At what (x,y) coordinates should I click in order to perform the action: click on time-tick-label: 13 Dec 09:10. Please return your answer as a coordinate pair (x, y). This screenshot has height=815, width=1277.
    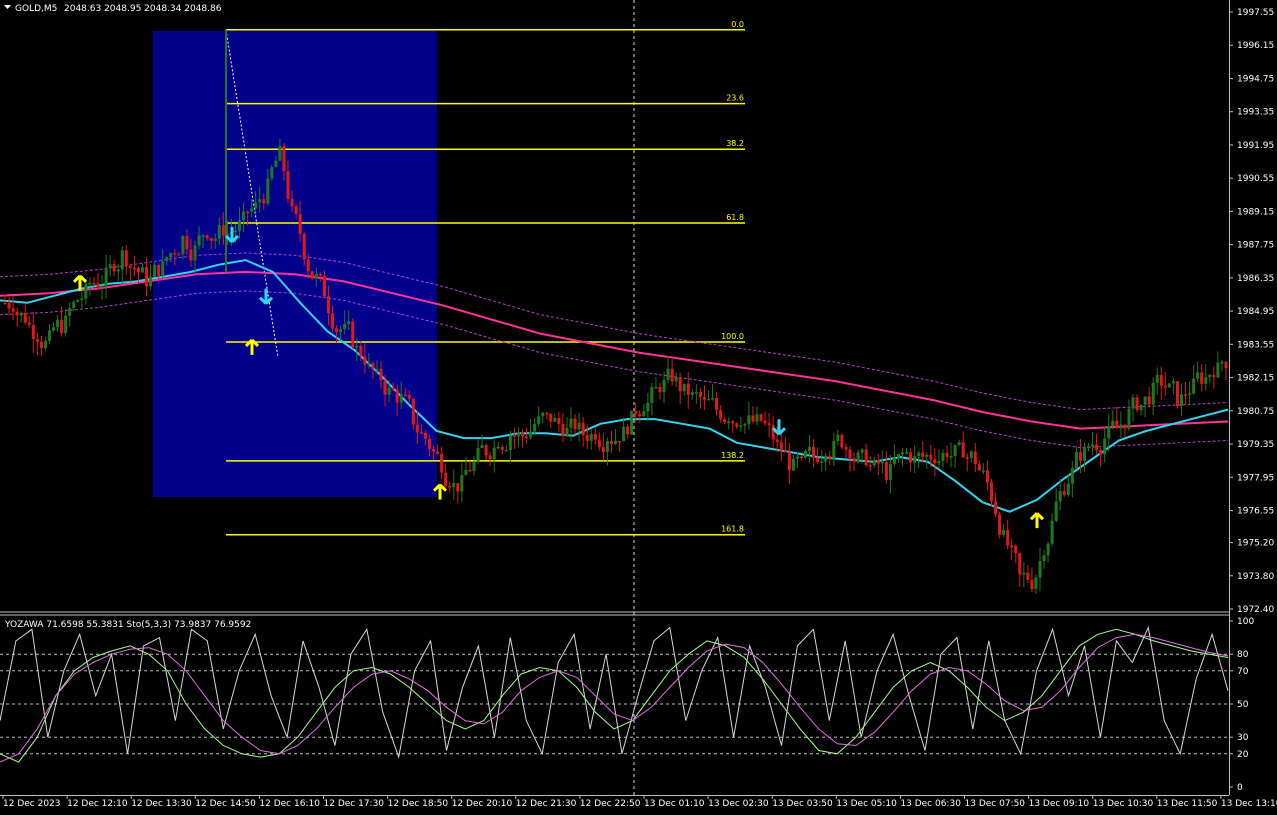
    Looking at the image, I should click on (1059, 804).